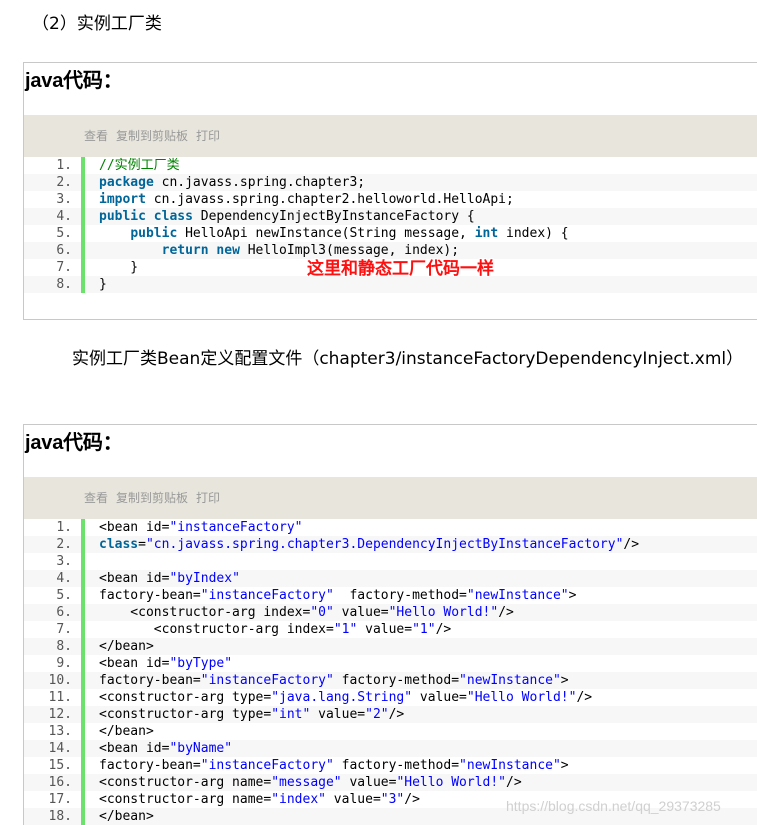 Image resolution: width=757 pixels, height=825 pixels. Describe the element at coordinates (64, 527) in the screenshot. I see `line-number: 1.` at that location.